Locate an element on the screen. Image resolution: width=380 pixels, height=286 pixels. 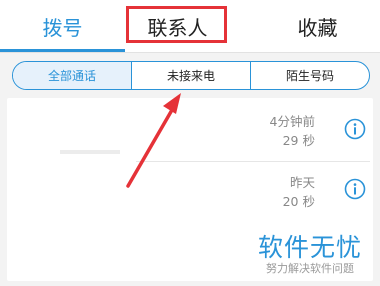
call-time: 昨天 is located at coordinates (302, 182).